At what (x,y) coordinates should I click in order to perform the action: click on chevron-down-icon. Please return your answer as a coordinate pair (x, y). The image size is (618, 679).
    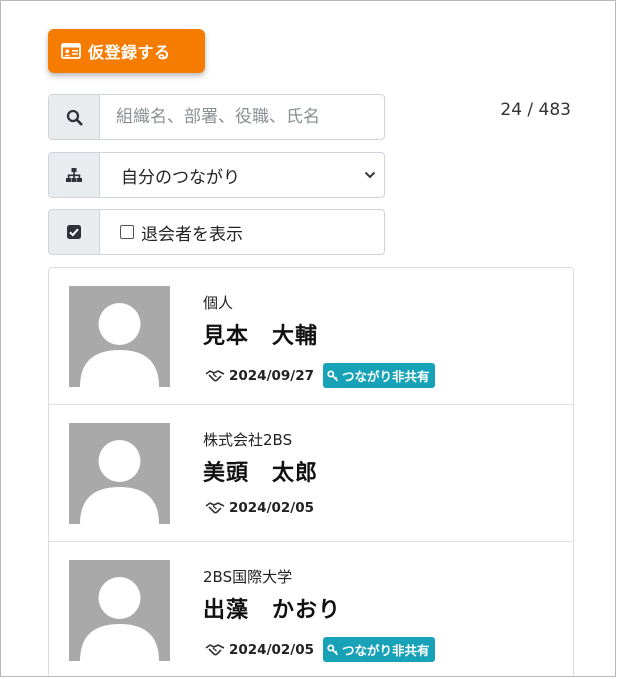
    Looking at the image, I should click on (370, 175).